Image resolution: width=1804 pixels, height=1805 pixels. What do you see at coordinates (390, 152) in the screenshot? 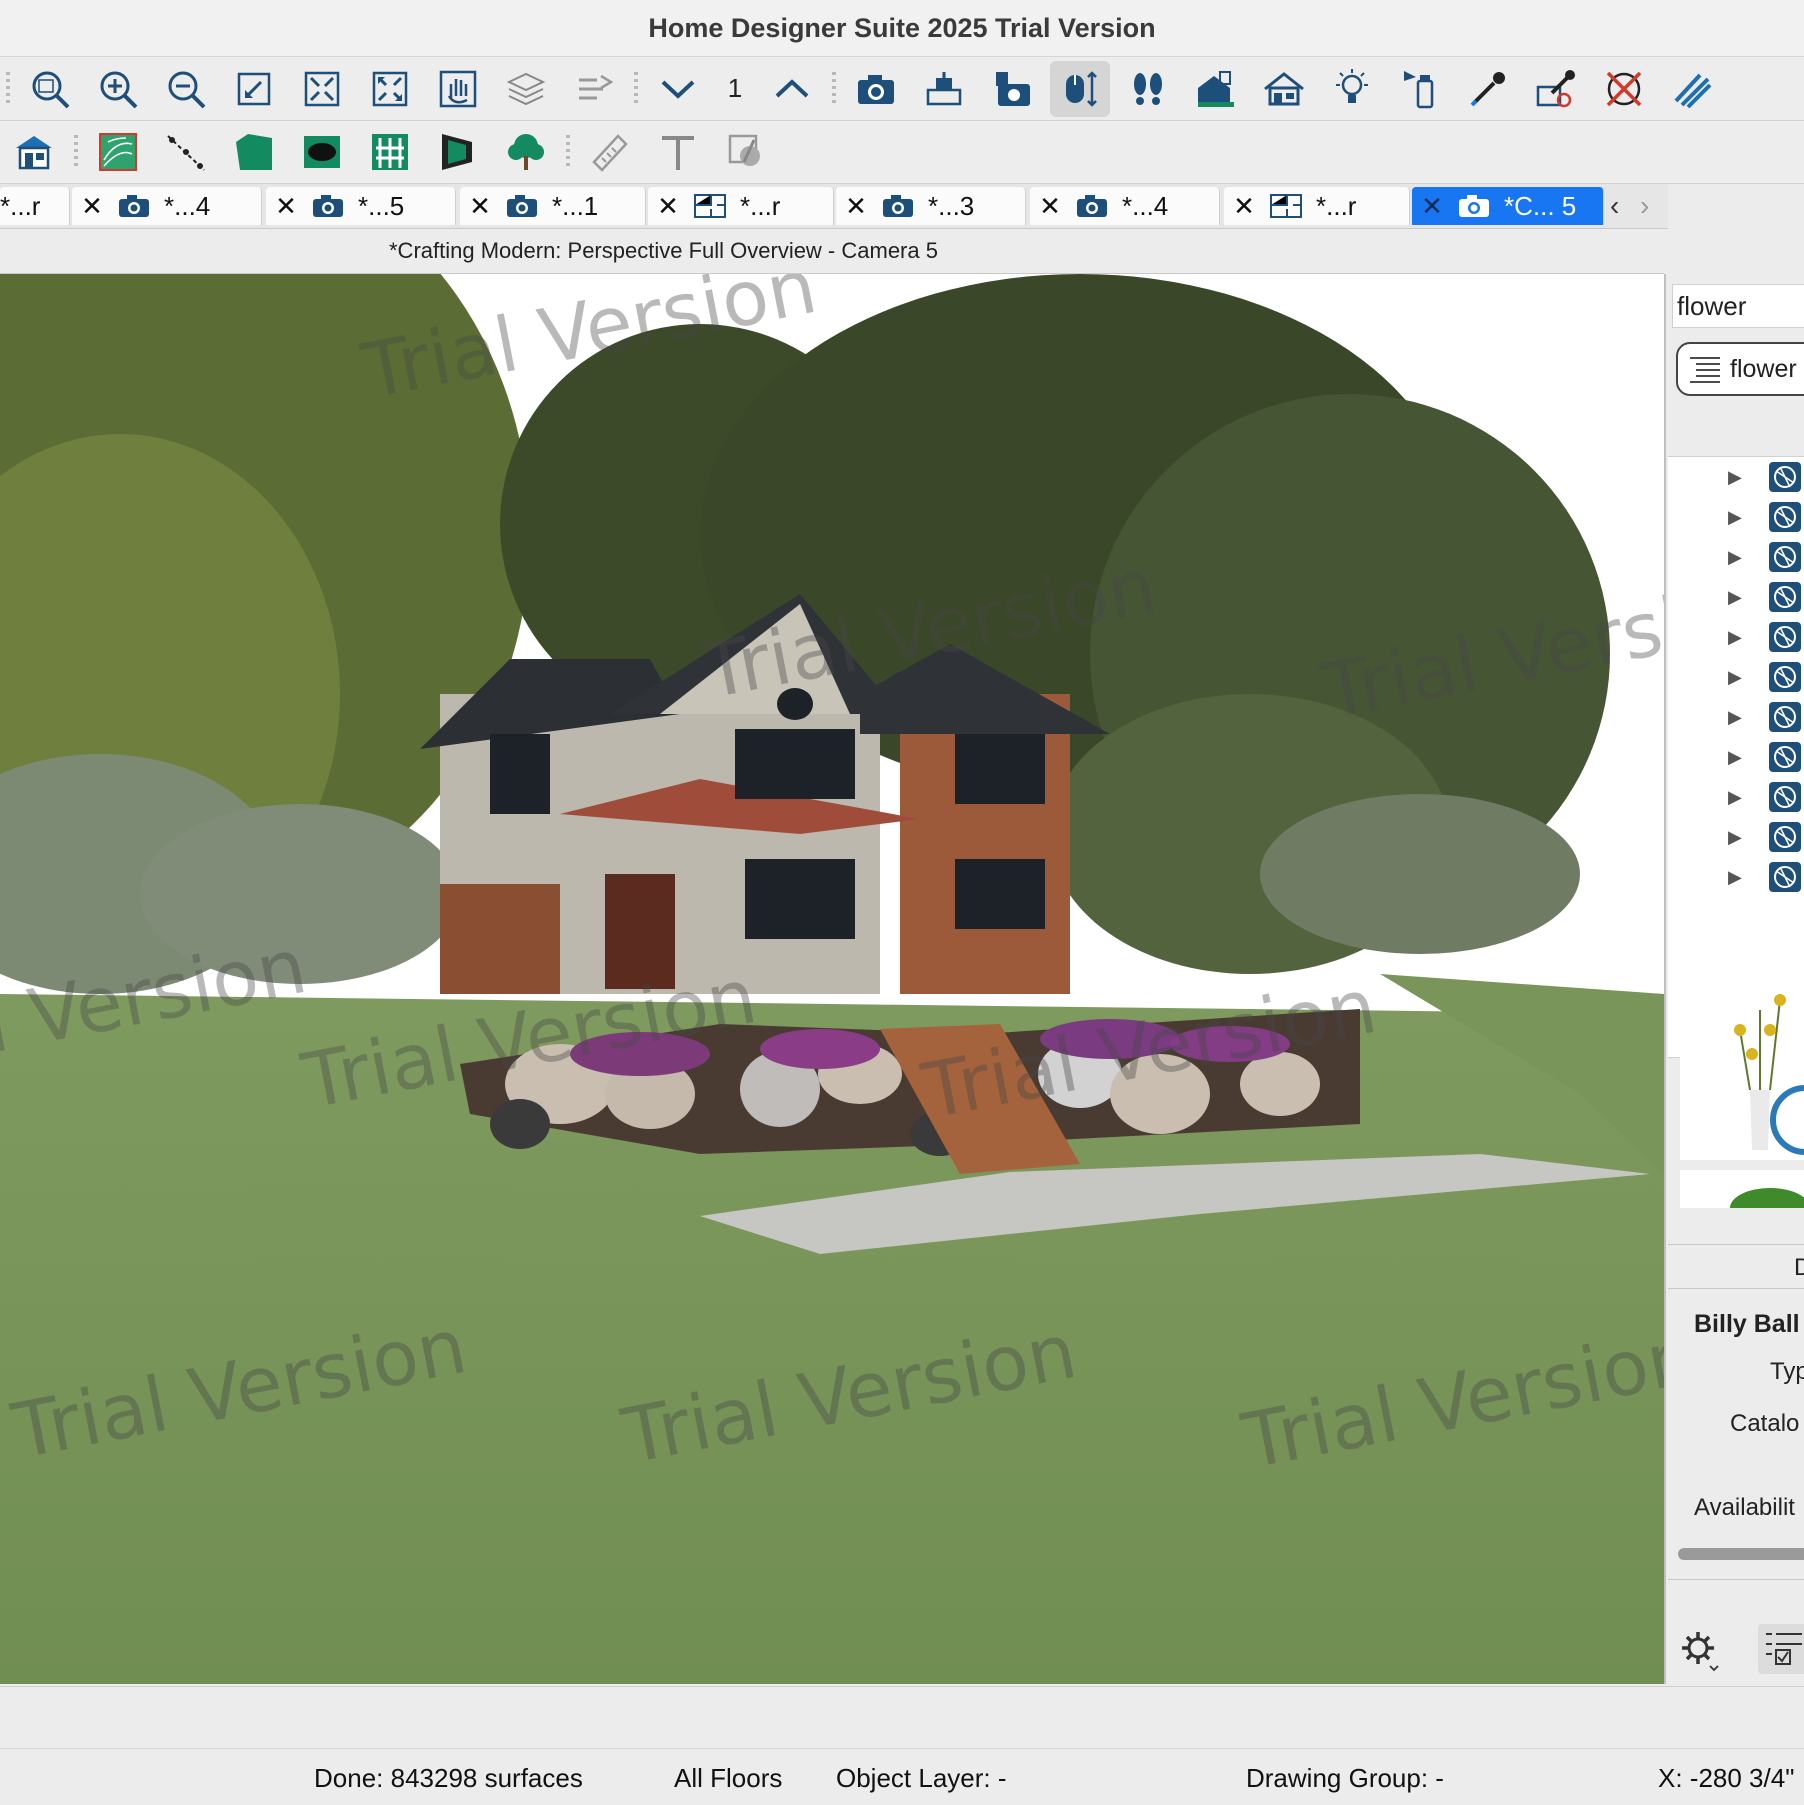
I see `fence-icon` at bounding box center [390, 152].